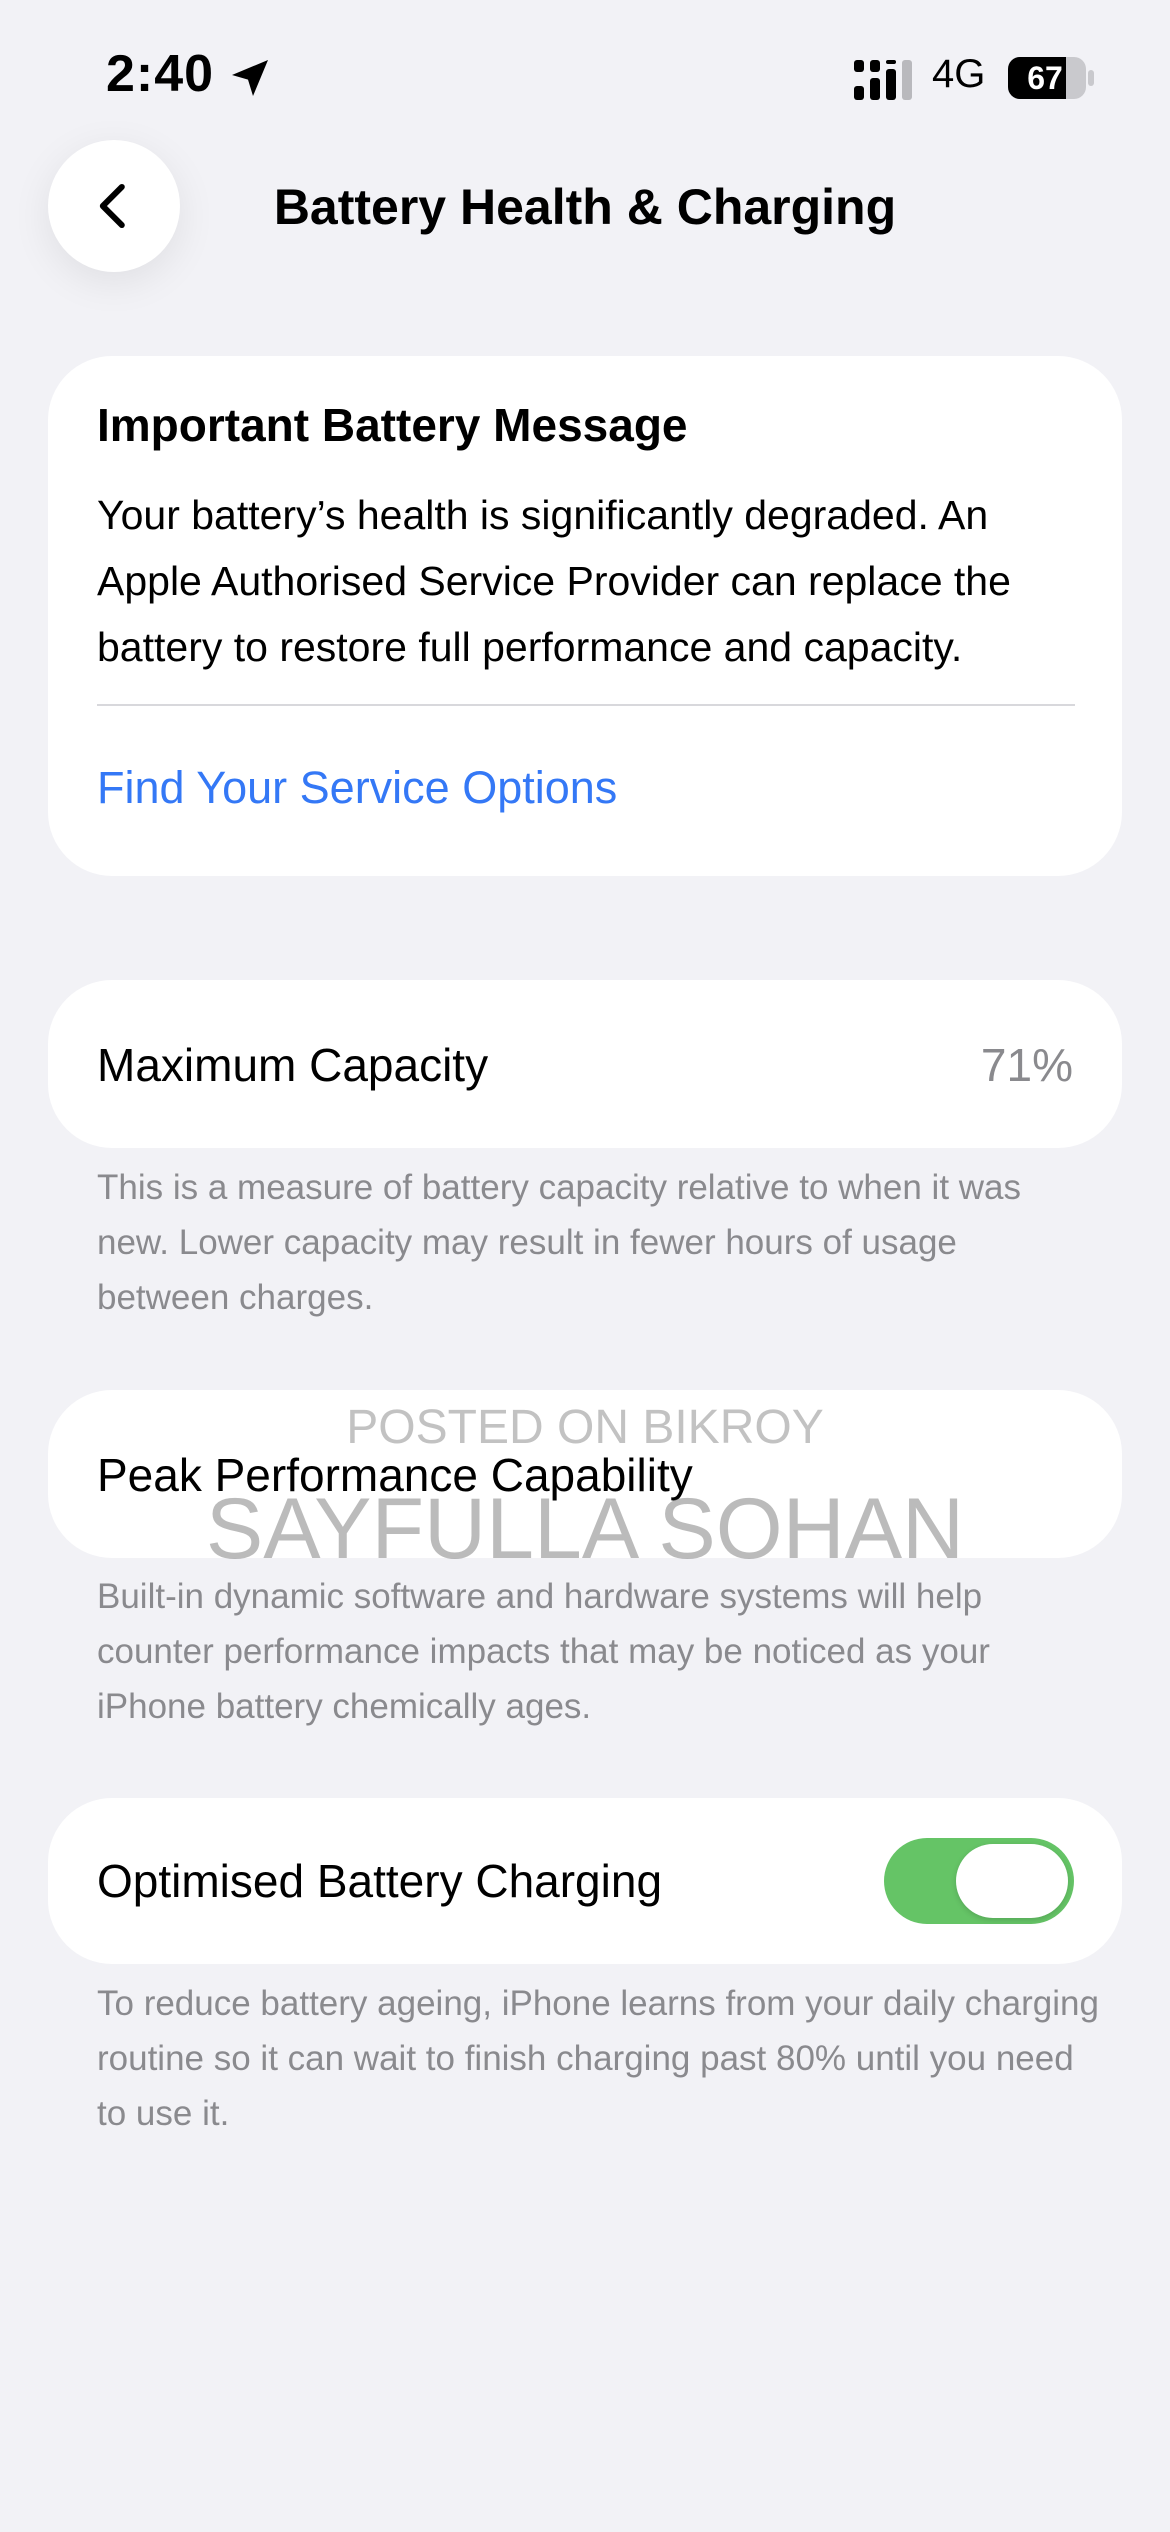 The height and width of the screenshot is (2532, 1170). I want to click on optimised-charging-label: Optimised Battery Charging, so click(380, 1881).